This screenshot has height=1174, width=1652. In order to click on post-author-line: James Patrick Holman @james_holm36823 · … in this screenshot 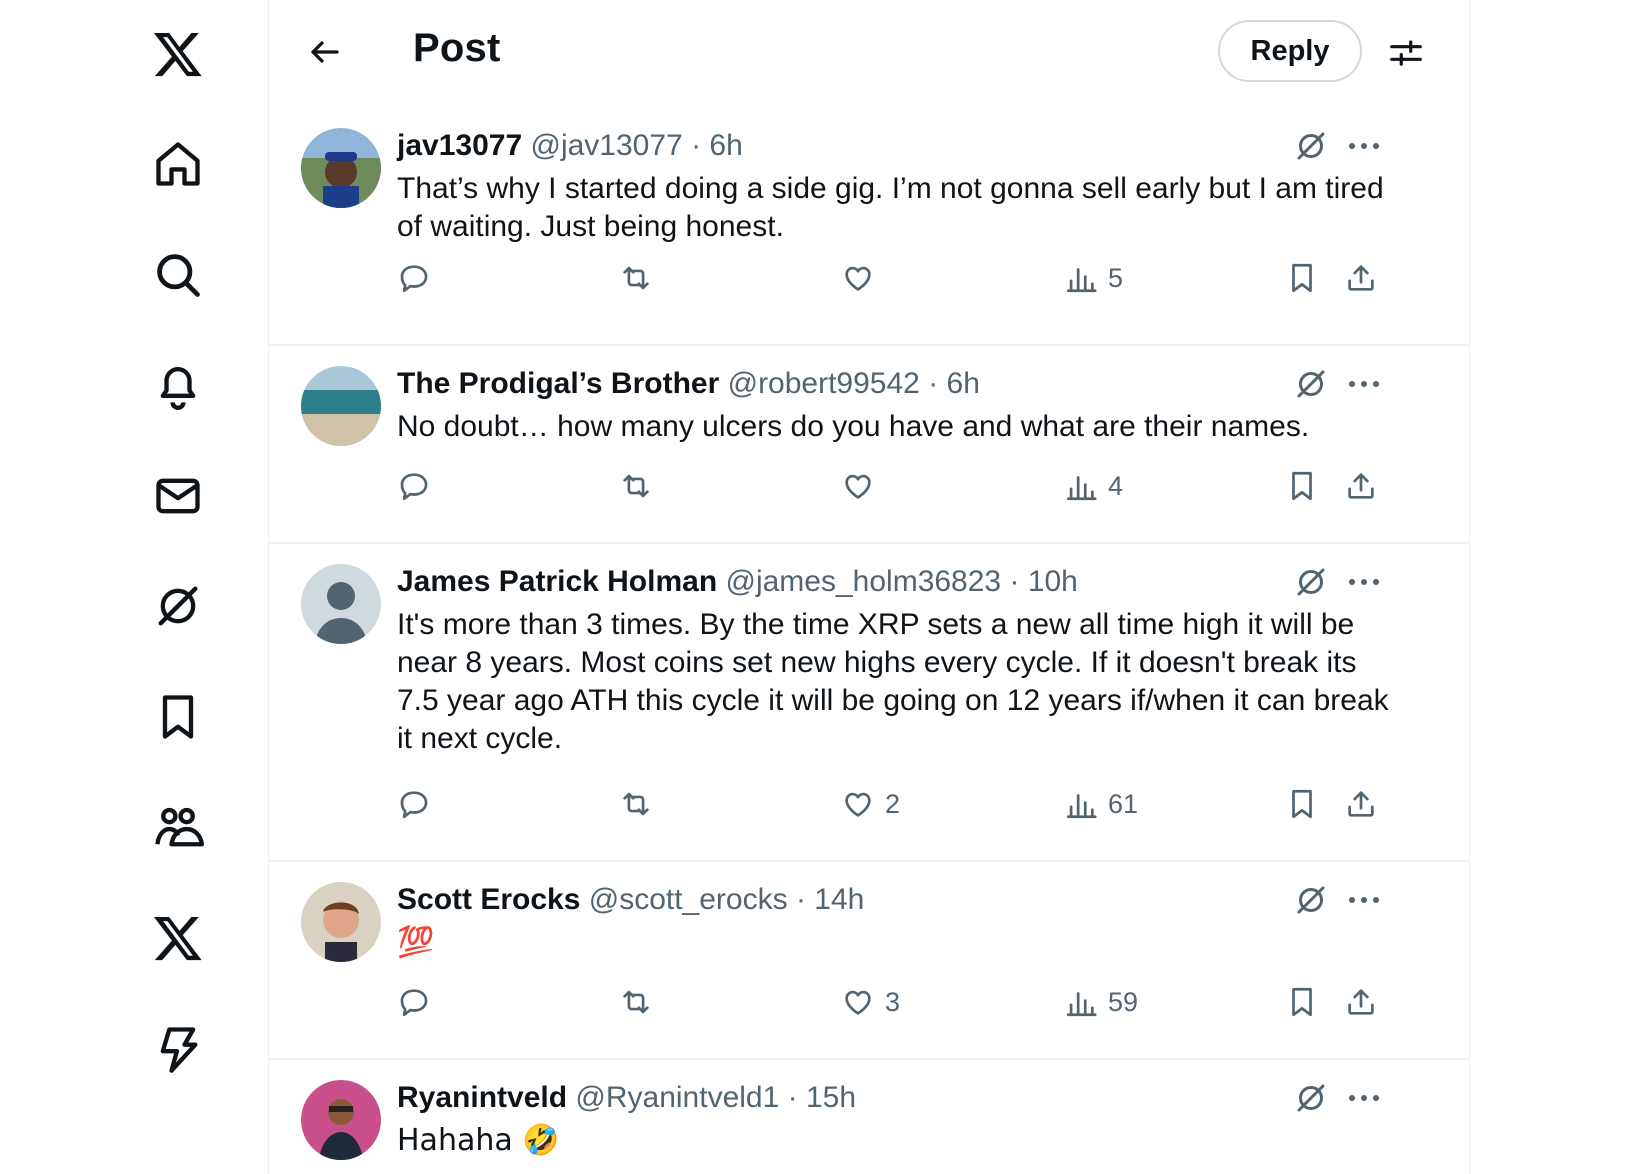, I will do `click(737, 581)`.